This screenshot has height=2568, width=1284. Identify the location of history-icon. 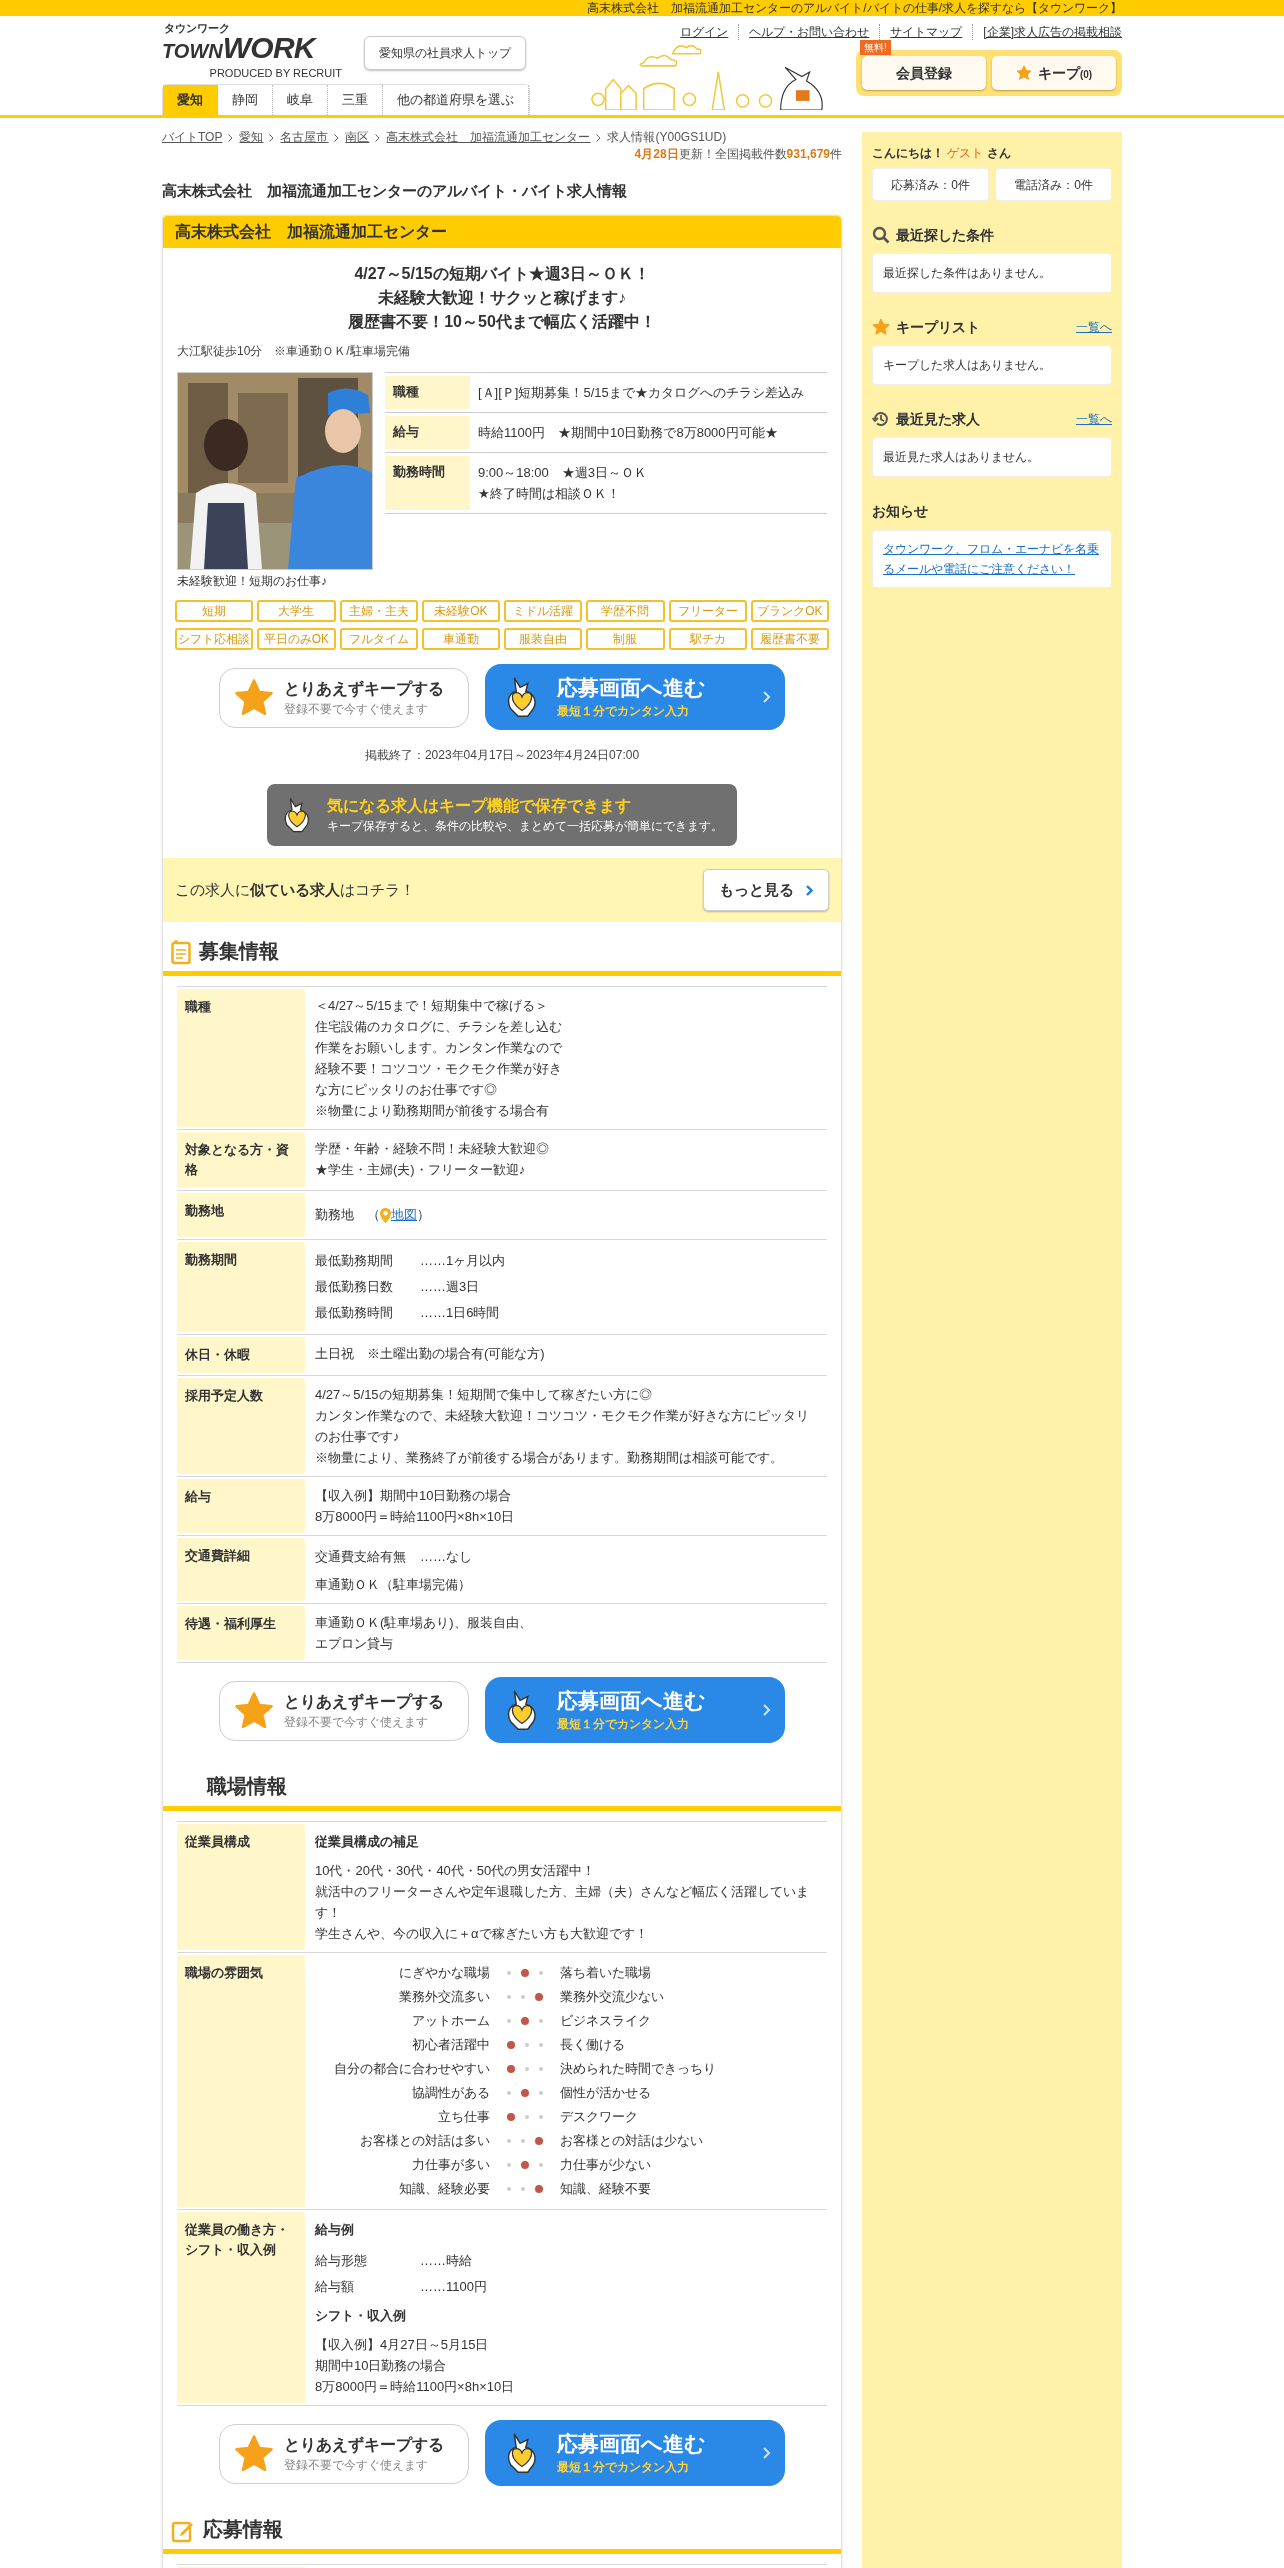
(881, 419).